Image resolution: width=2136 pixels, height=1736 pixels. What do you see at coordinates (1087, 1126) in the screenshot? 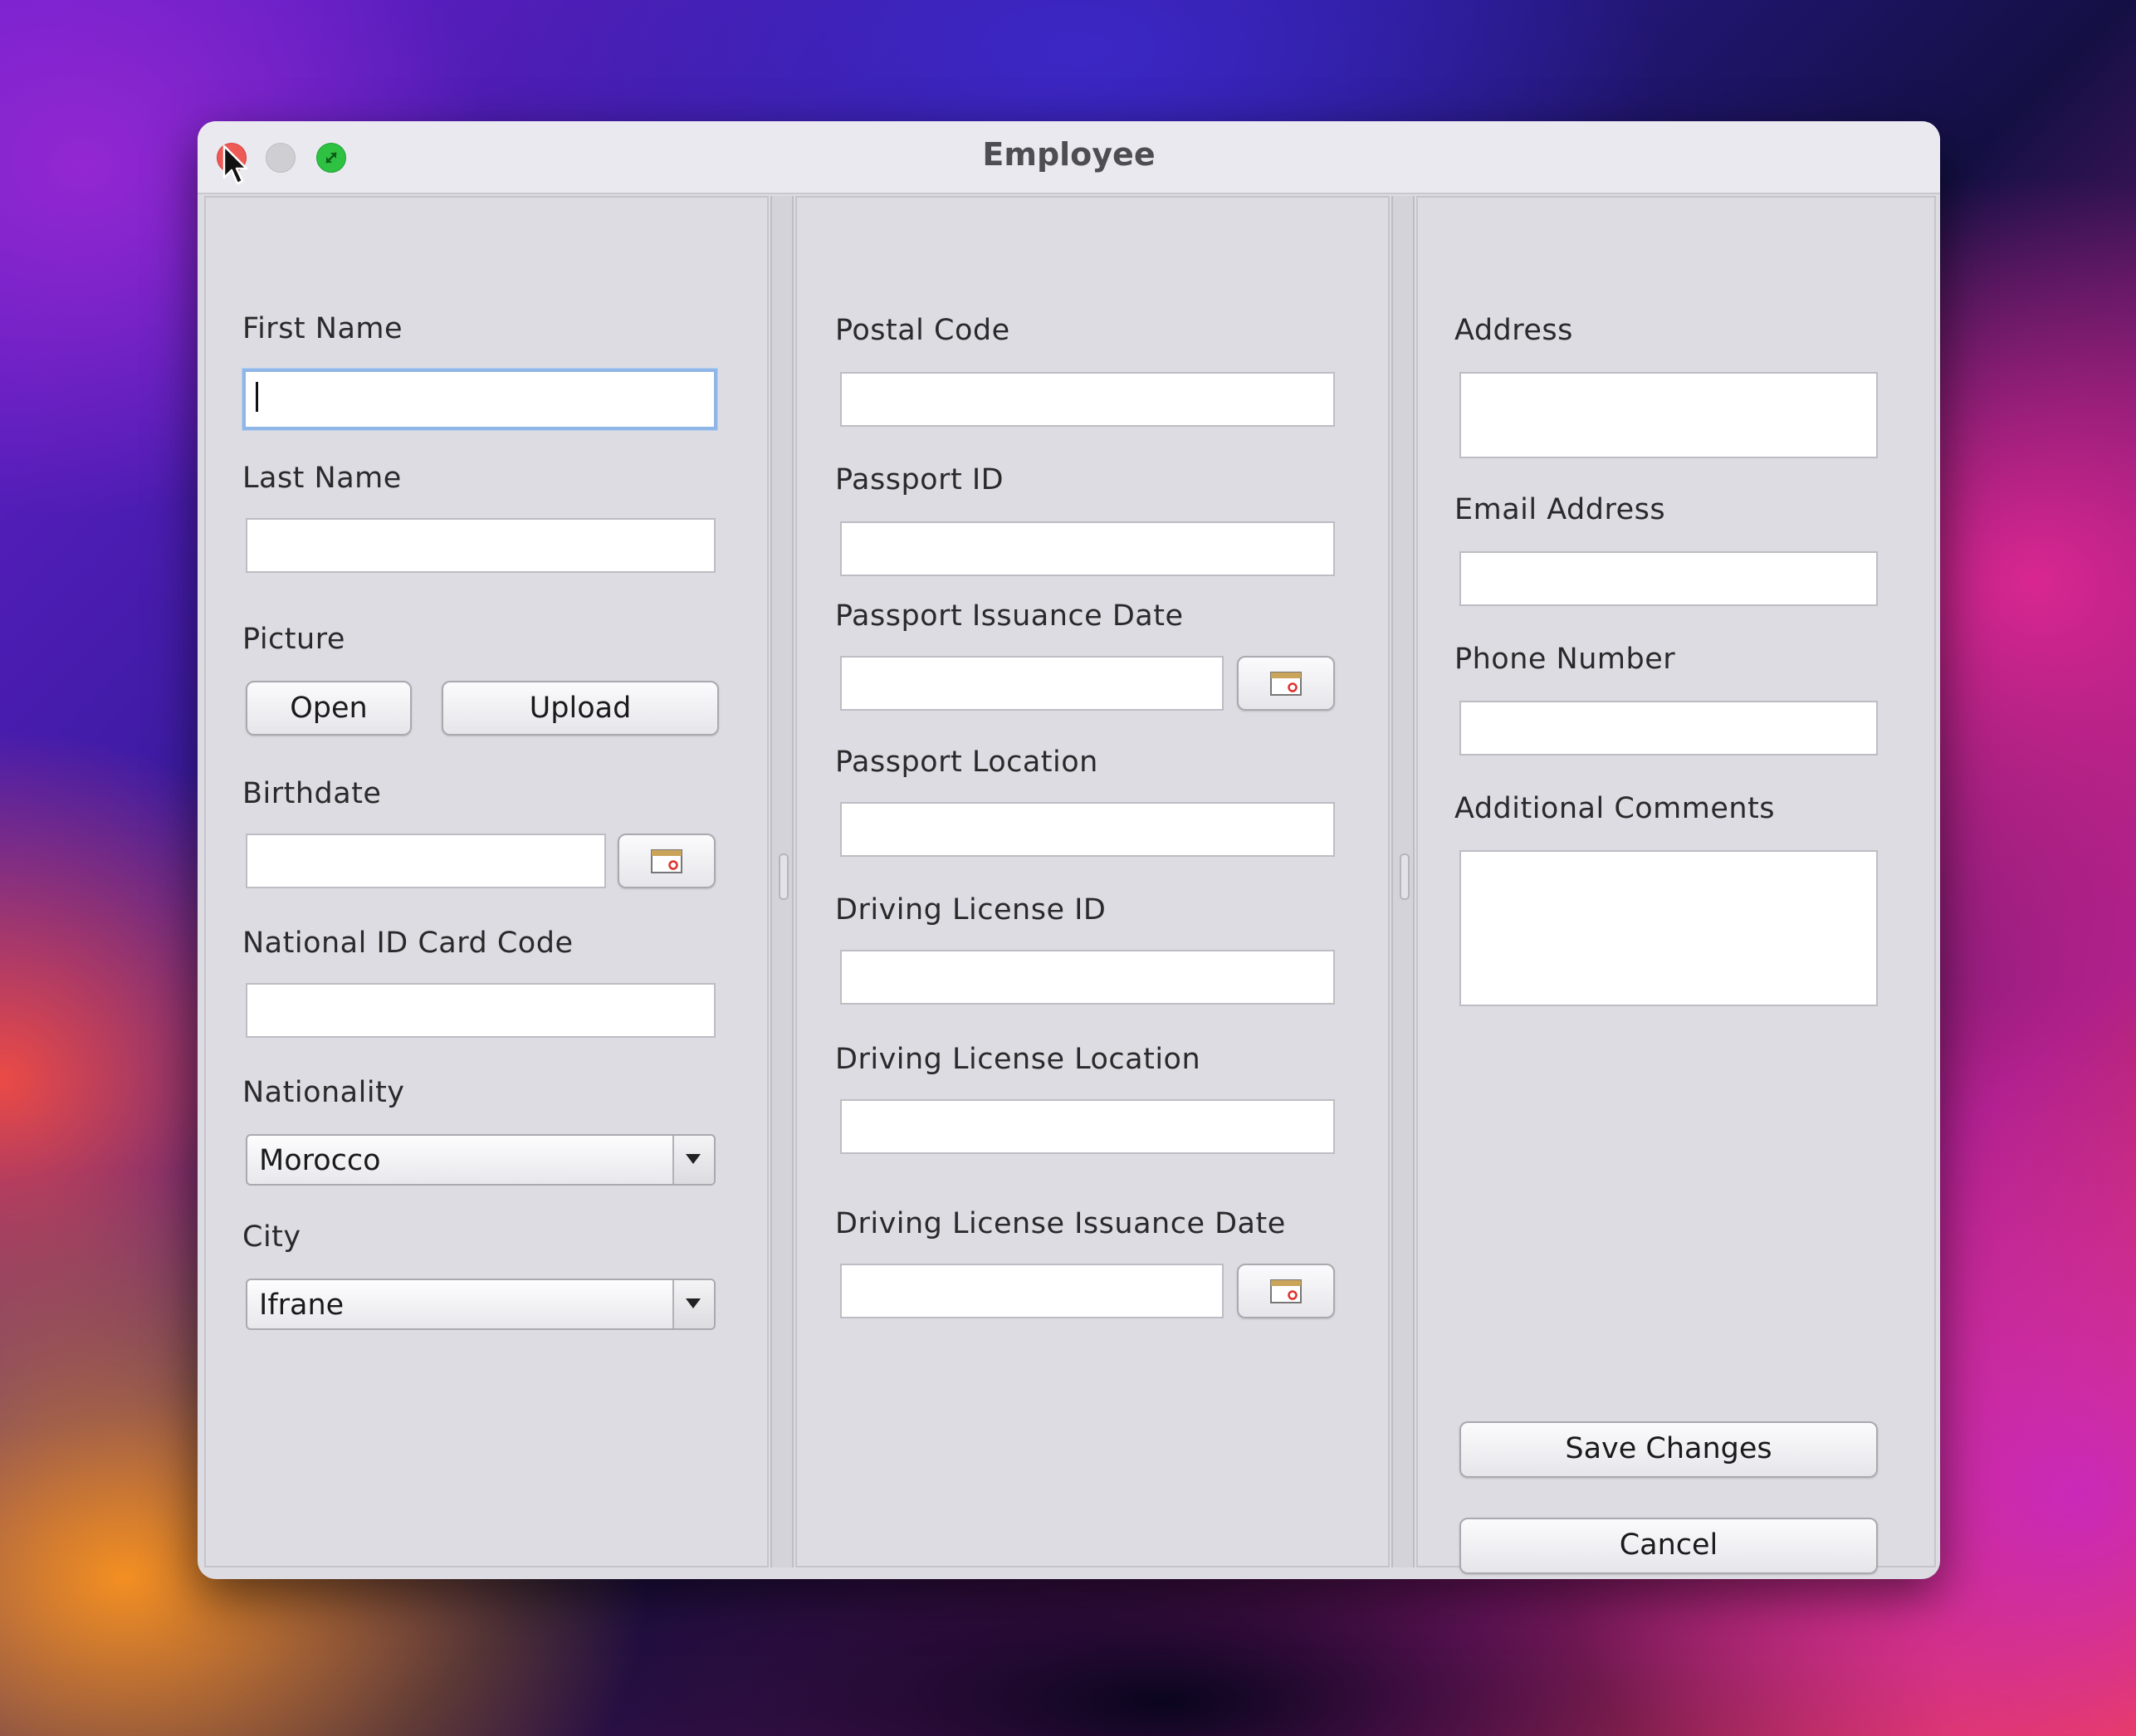
I see `driving-license-location-field` at bounding box center [1087, 1126].